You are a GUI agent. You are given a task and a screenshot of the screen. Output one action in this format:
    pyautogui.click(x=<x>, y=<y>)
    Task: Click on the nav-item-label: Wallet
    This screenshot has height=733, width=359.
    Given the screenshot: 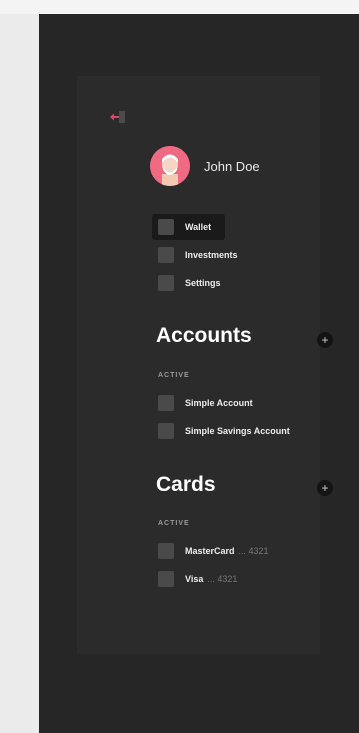 What is the action you would take?
    pyautogui.click(x=198, y=227)
    